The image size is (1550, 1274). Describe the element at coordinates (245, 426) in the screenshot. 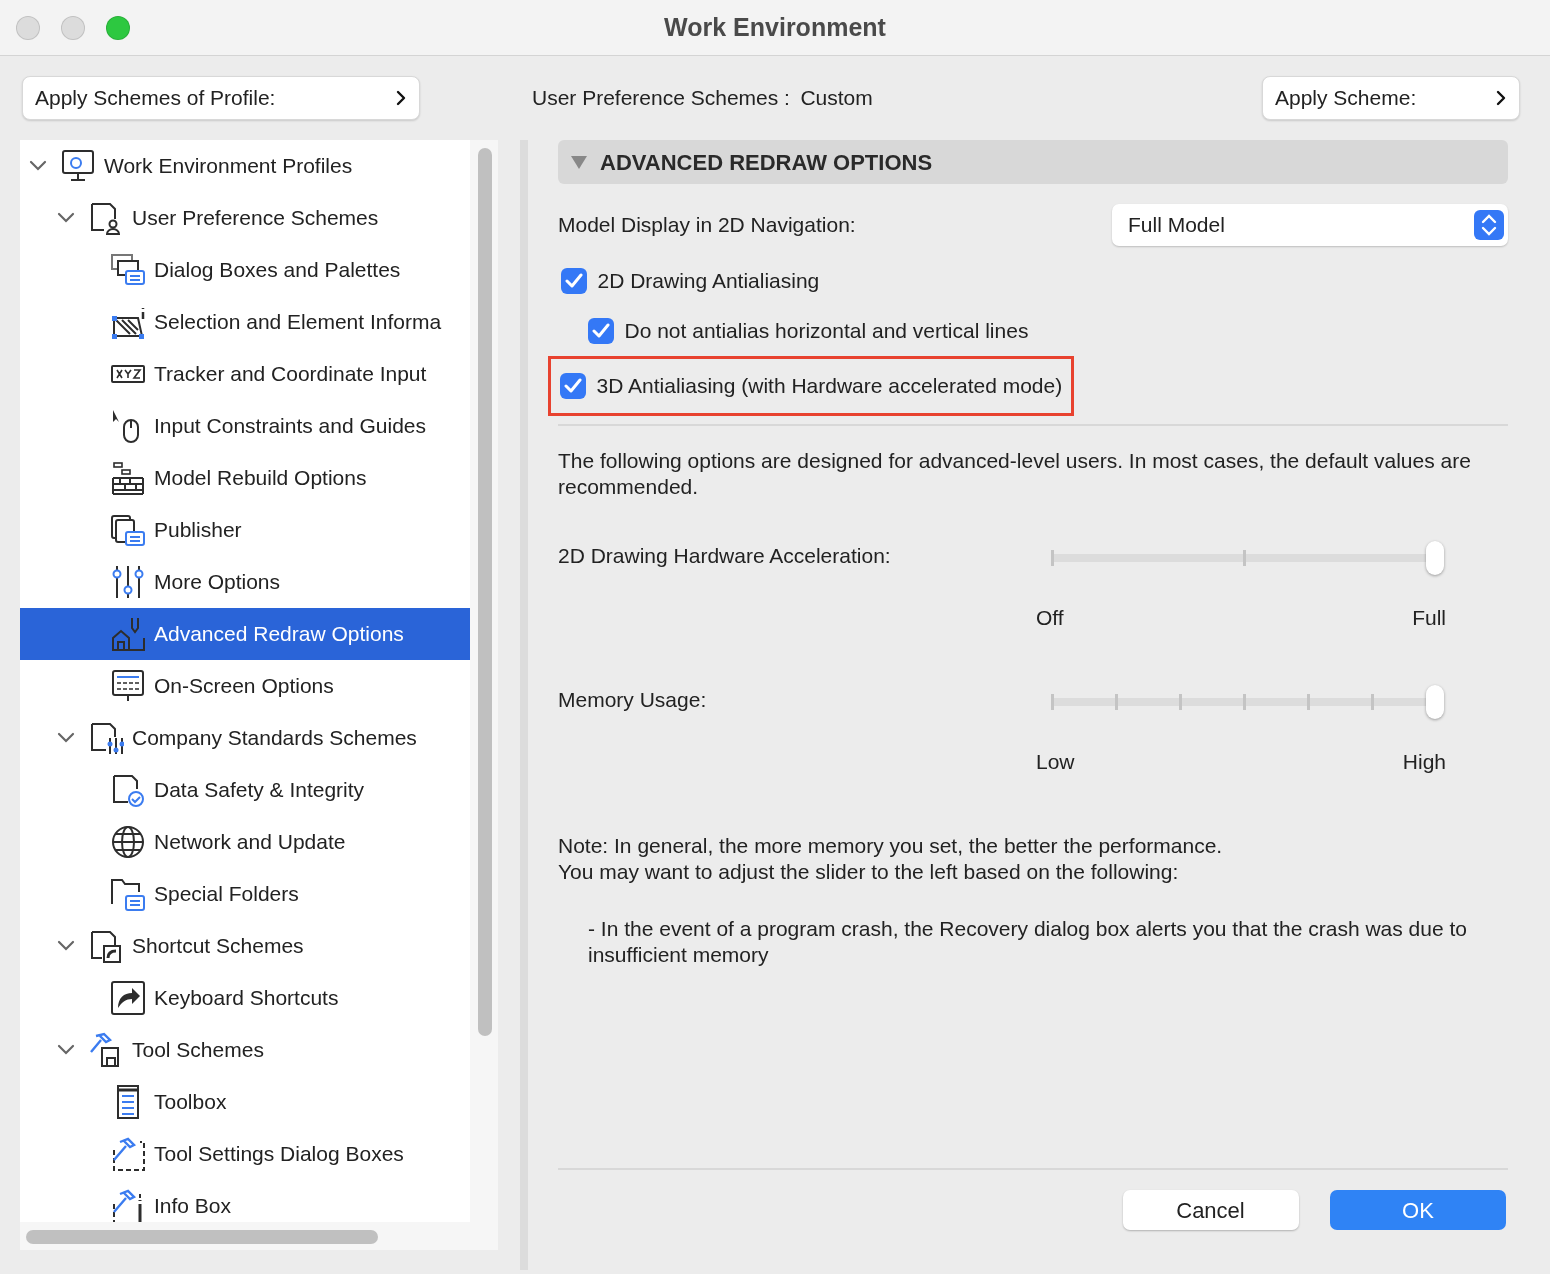

I see `tree-item: Input Constraints and Guides` at that location.